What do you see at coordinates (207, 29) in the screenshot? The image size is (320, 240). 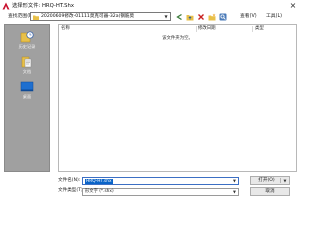 I see `column-header-date: 修改日期` at bounding box center [207, 29].